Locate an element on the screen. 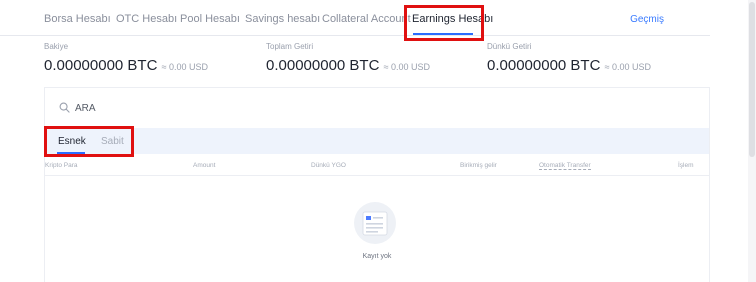 This screenshot has width=756, height=282. total-earnings-value-row: 0.00000000 BTC ≈ 0.00 USD is located at coordinates (348, 65).